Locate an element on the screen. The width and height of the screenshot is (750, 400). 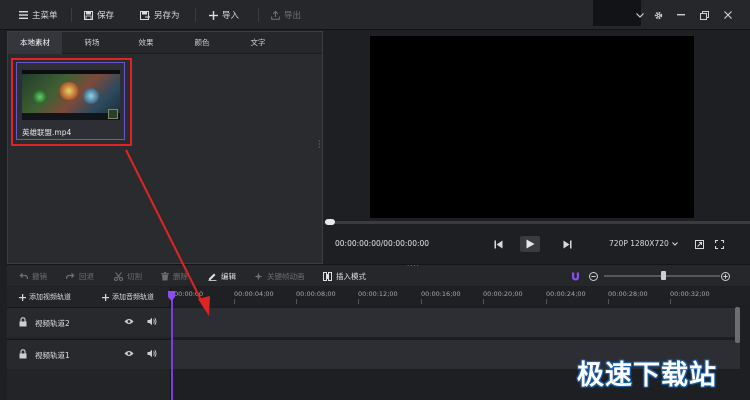
minimize-icon is located at coordinates (681, 15).